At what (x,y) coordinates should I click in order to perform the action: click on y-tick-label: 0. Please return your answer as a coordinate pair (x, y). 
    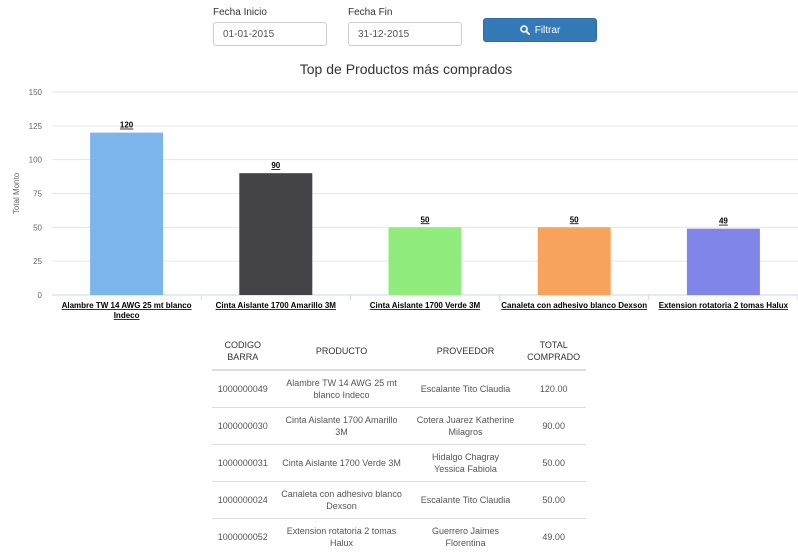
    Looking at the image, I should click on (40, 295).